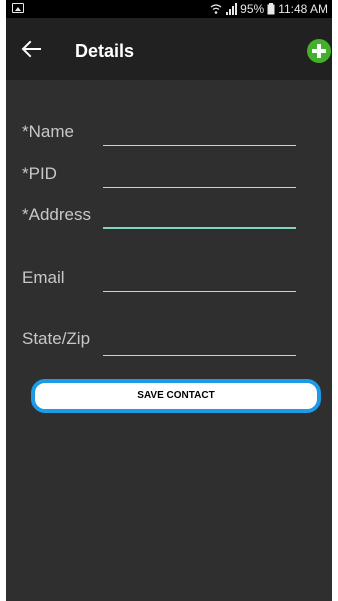  I want to click on name-row: *Name, so click(169, 137).